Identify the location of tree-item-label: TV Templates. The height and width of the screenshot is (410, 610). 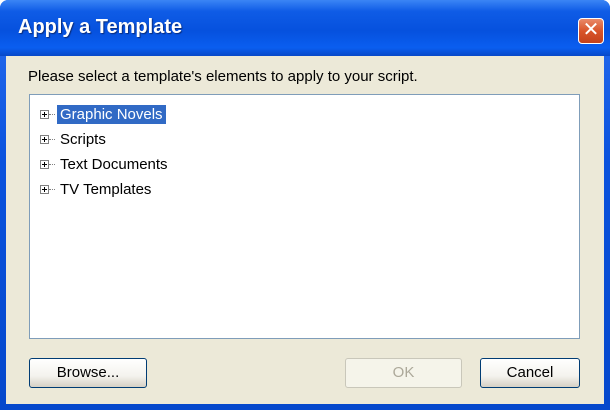
(105, 189).